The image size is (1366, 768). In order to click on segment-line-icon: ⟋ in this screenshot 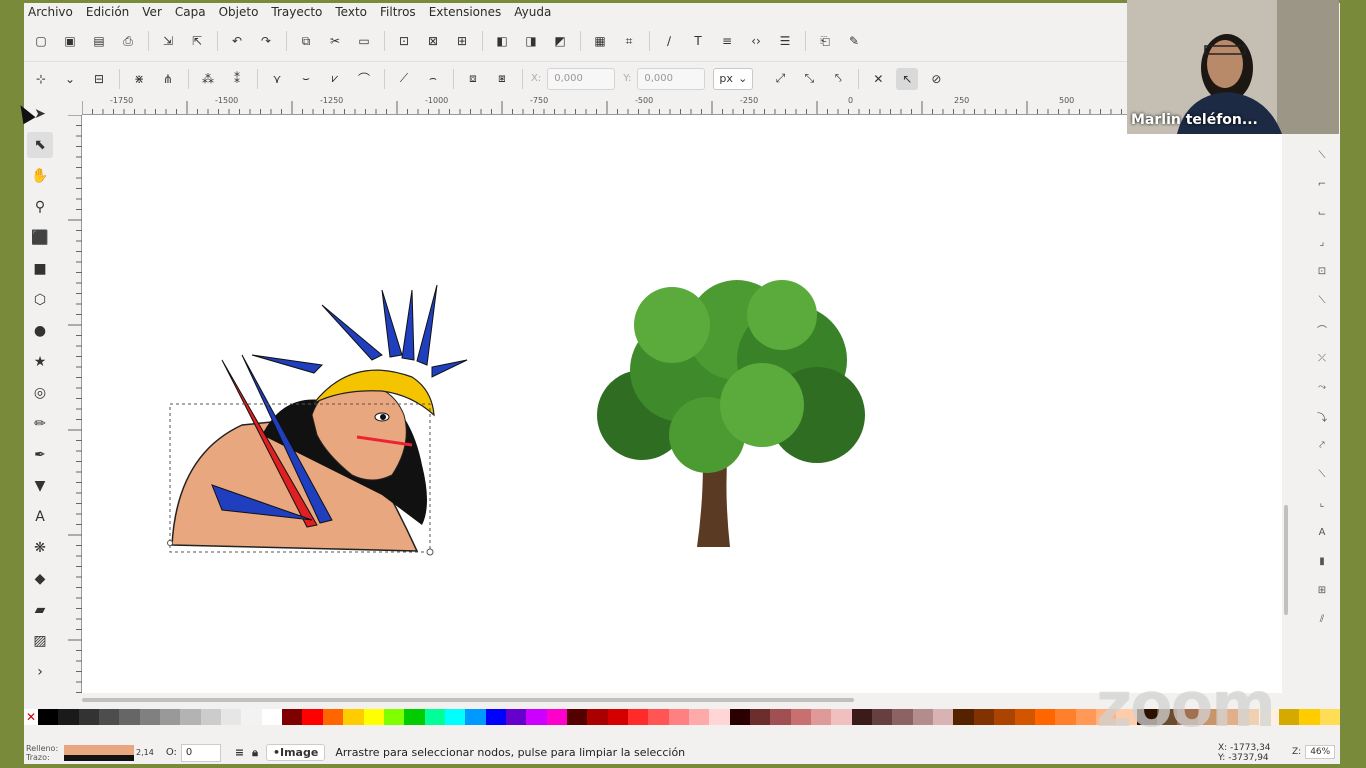, I will do `click(404, 79)`.